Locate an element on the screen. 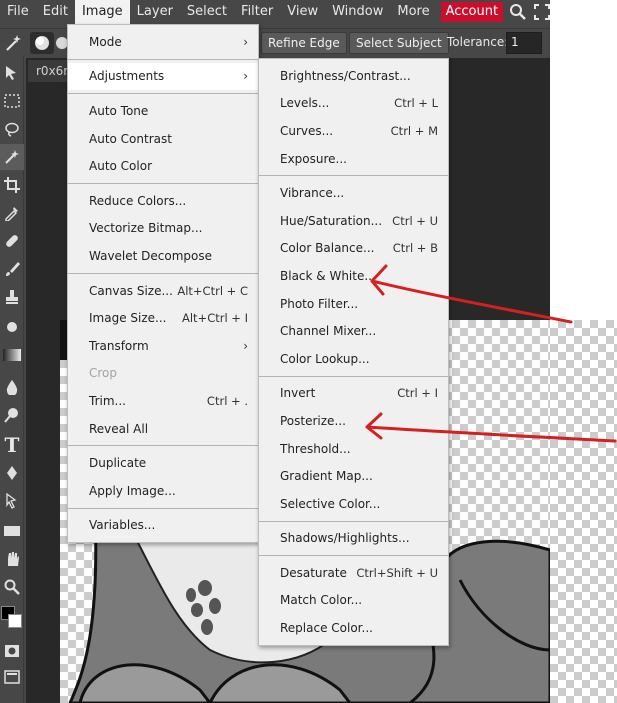 Image resolution: width=617 pixels, height=703 pixels. menu-item-desaturate: Desaturate Ctrl+Shift + U is located at coordinates (353, 573).